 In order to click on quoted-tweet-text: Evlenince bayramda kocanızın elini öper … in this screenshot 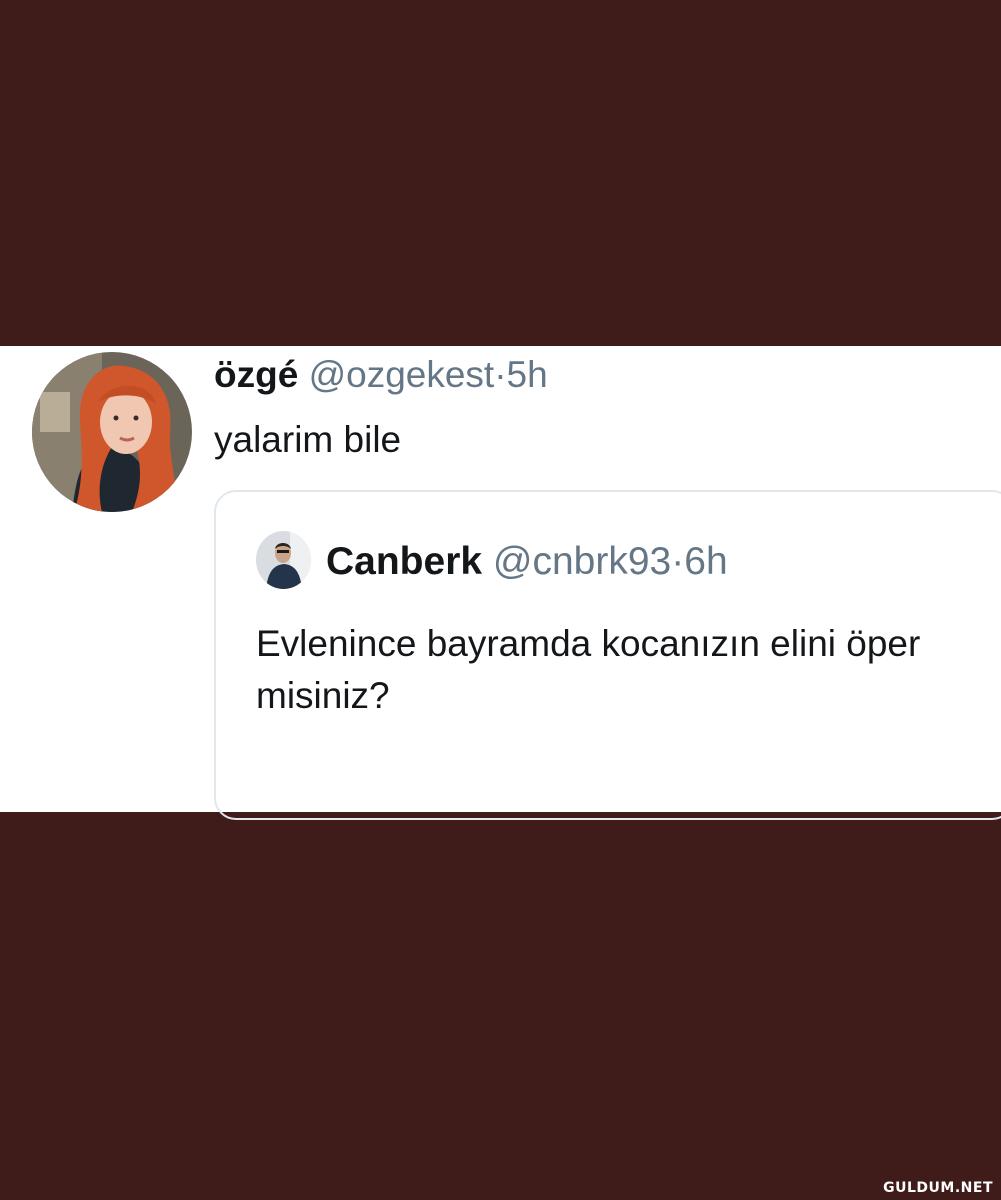, I will do `click(588, 669)`.